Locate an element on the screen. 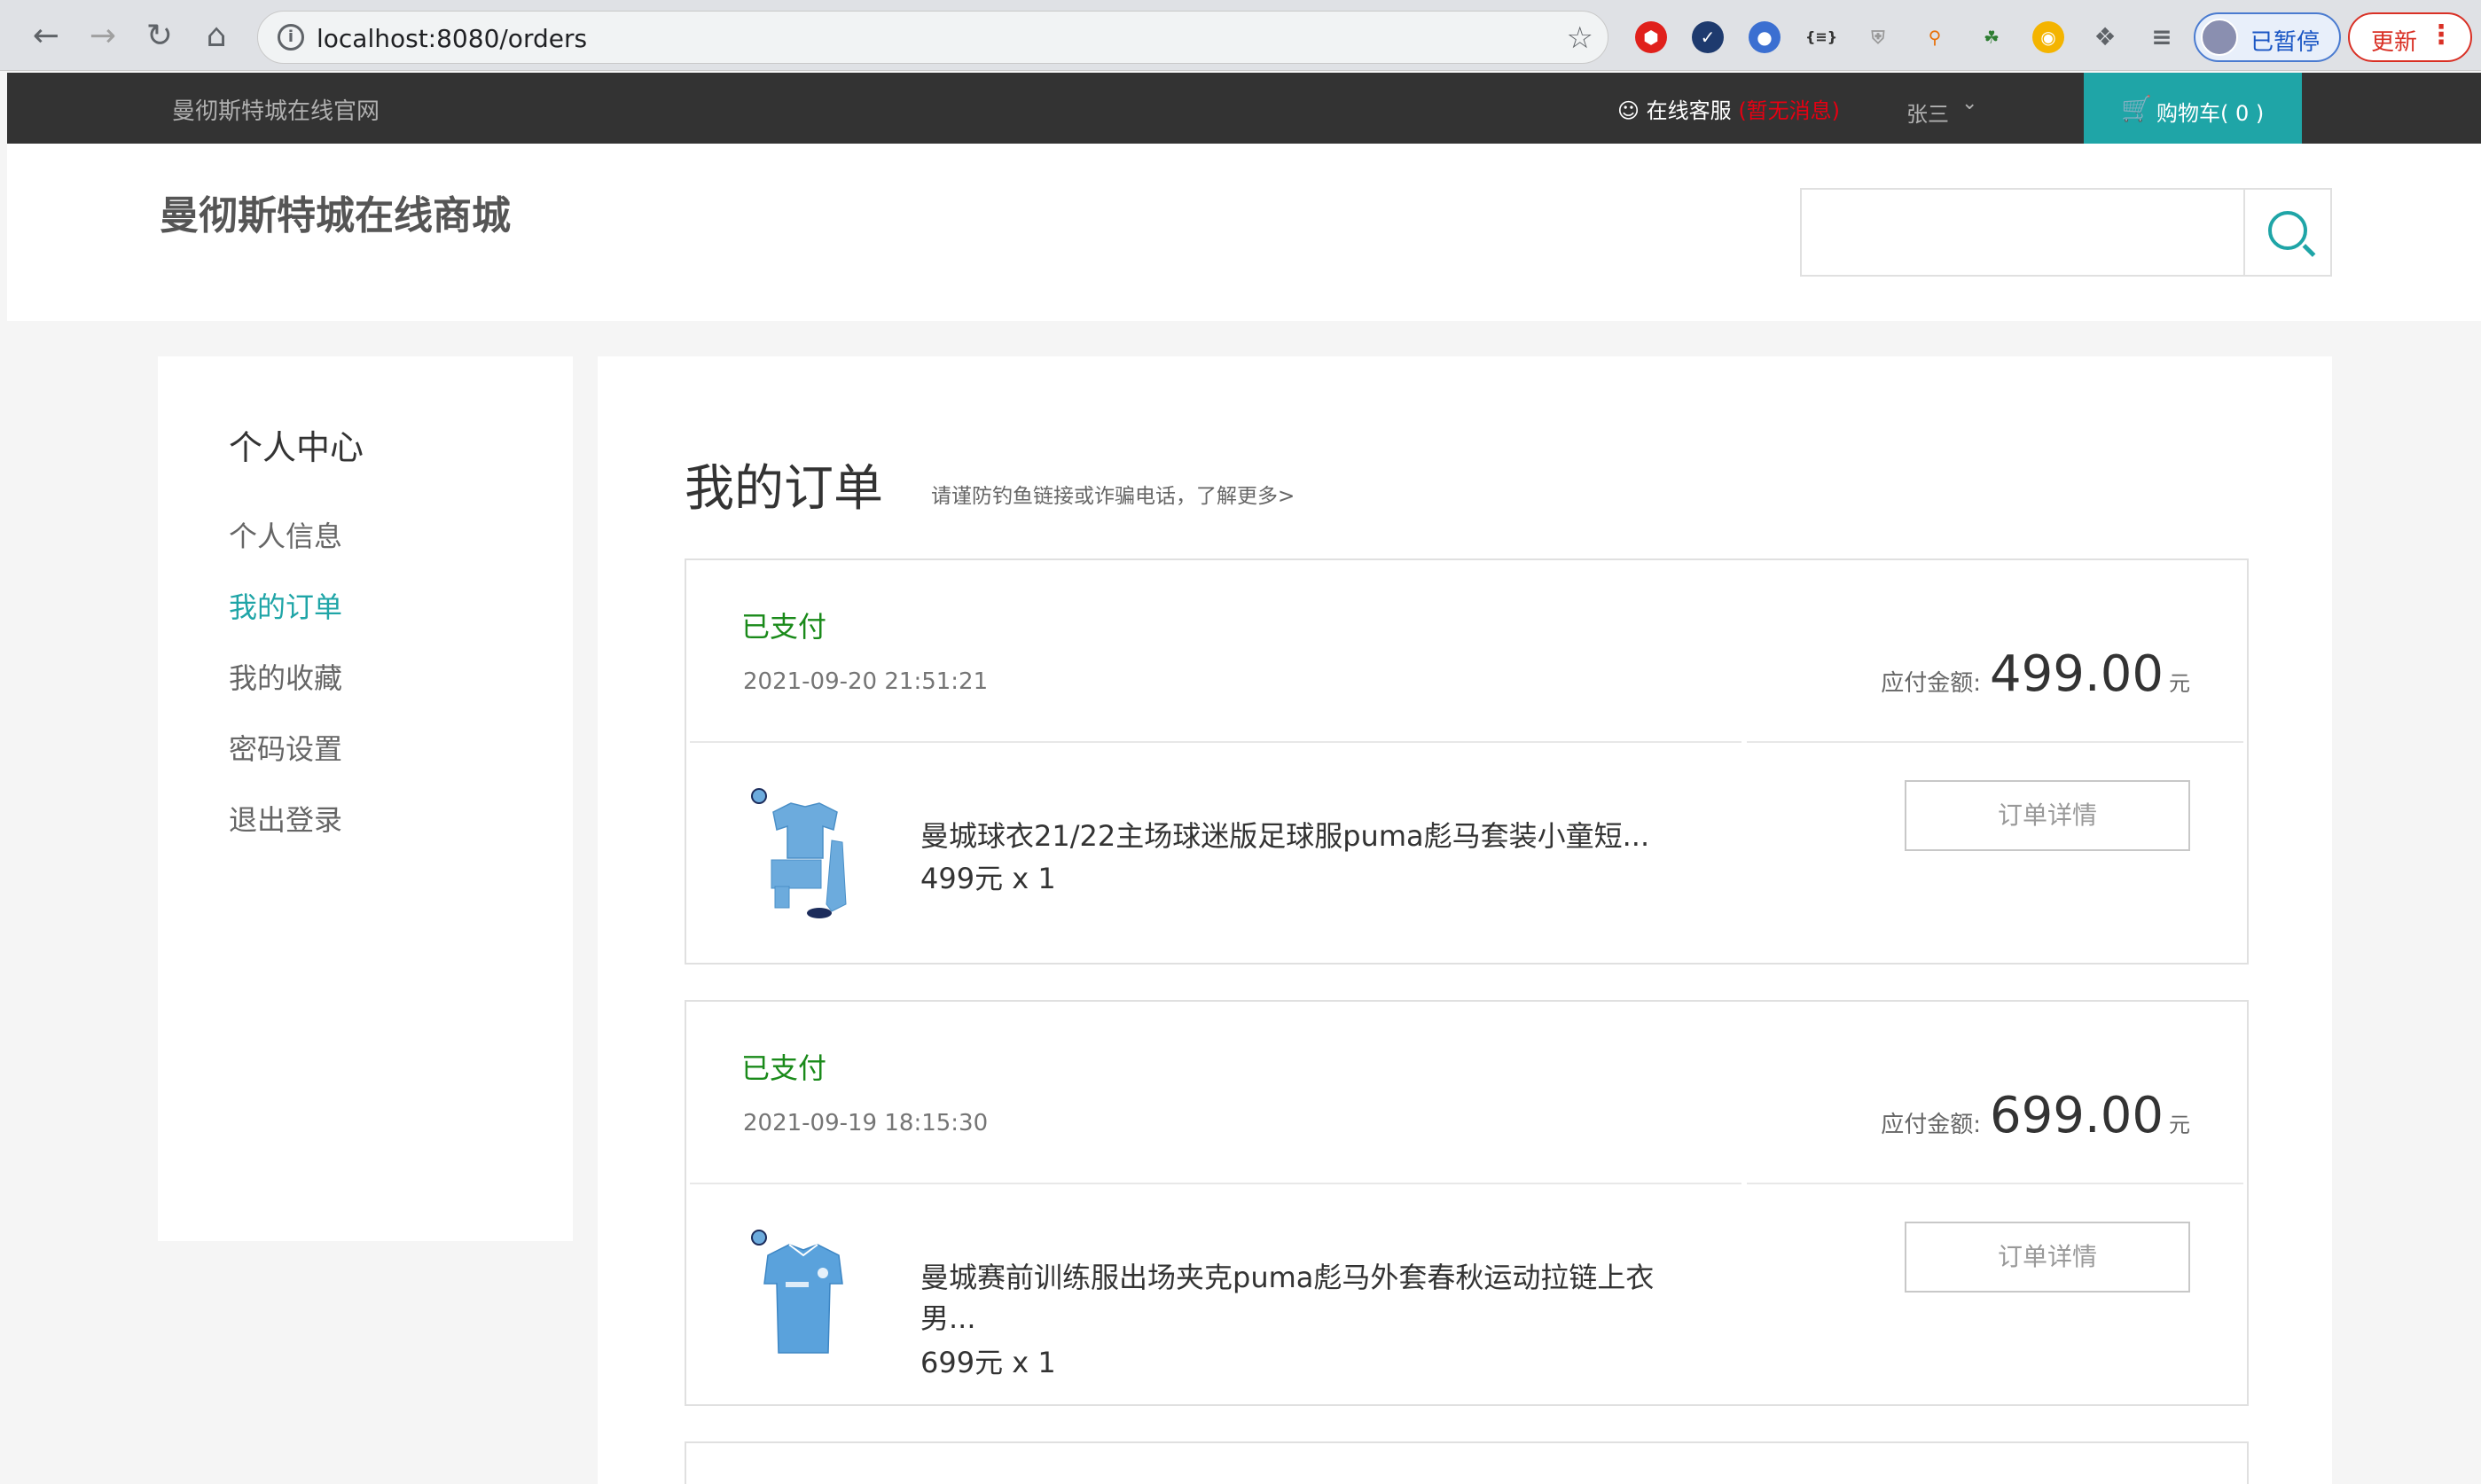  home-icon: ⌂ is located at coordinates (216, 35).